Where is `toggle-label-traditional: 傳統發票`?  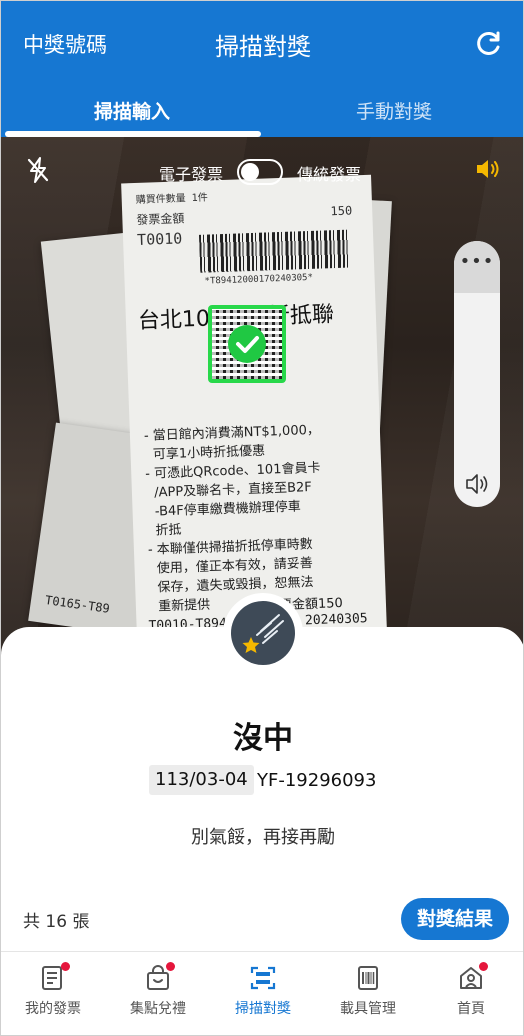
toggle-label-traditional: 傳統發票 is located at coordinates (329, 174).